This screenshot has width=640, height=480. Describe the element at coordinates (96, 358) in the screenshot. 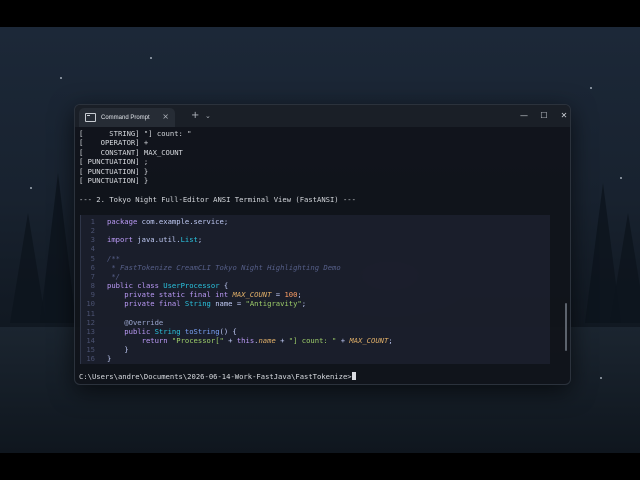

I see `code-line: 16}` at that location.